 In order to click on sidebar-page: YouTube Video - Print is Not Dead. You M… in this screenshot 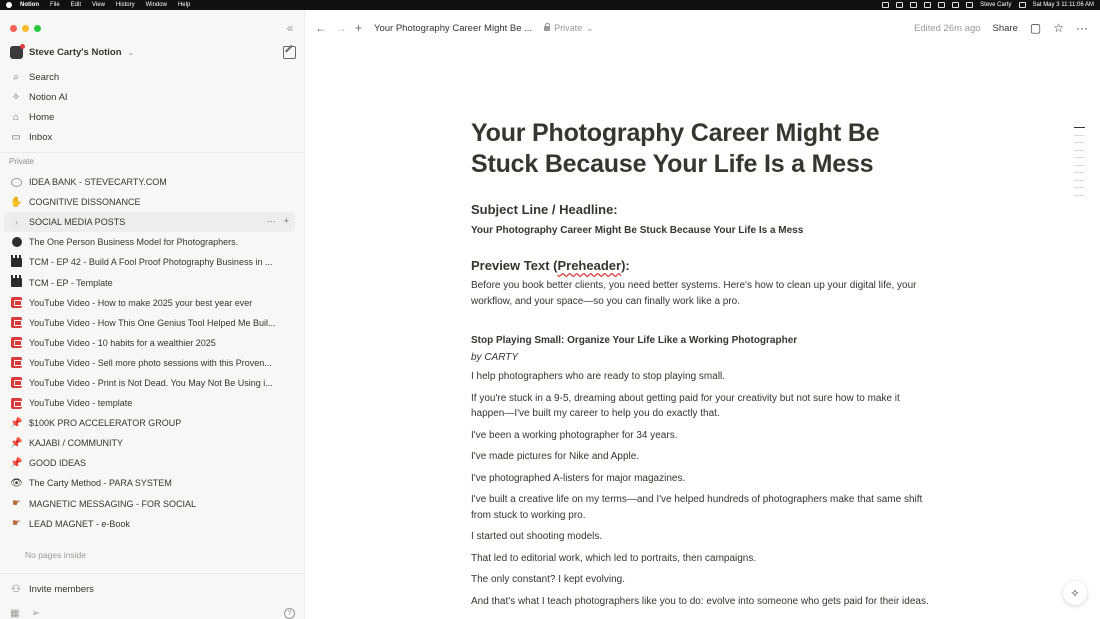, I will do `click(152, 383)`.